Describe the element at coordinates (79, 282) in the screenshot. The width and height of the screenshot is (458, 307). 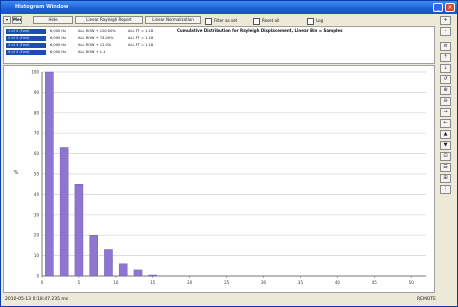
I see `x-tick-label: 5` at that location.